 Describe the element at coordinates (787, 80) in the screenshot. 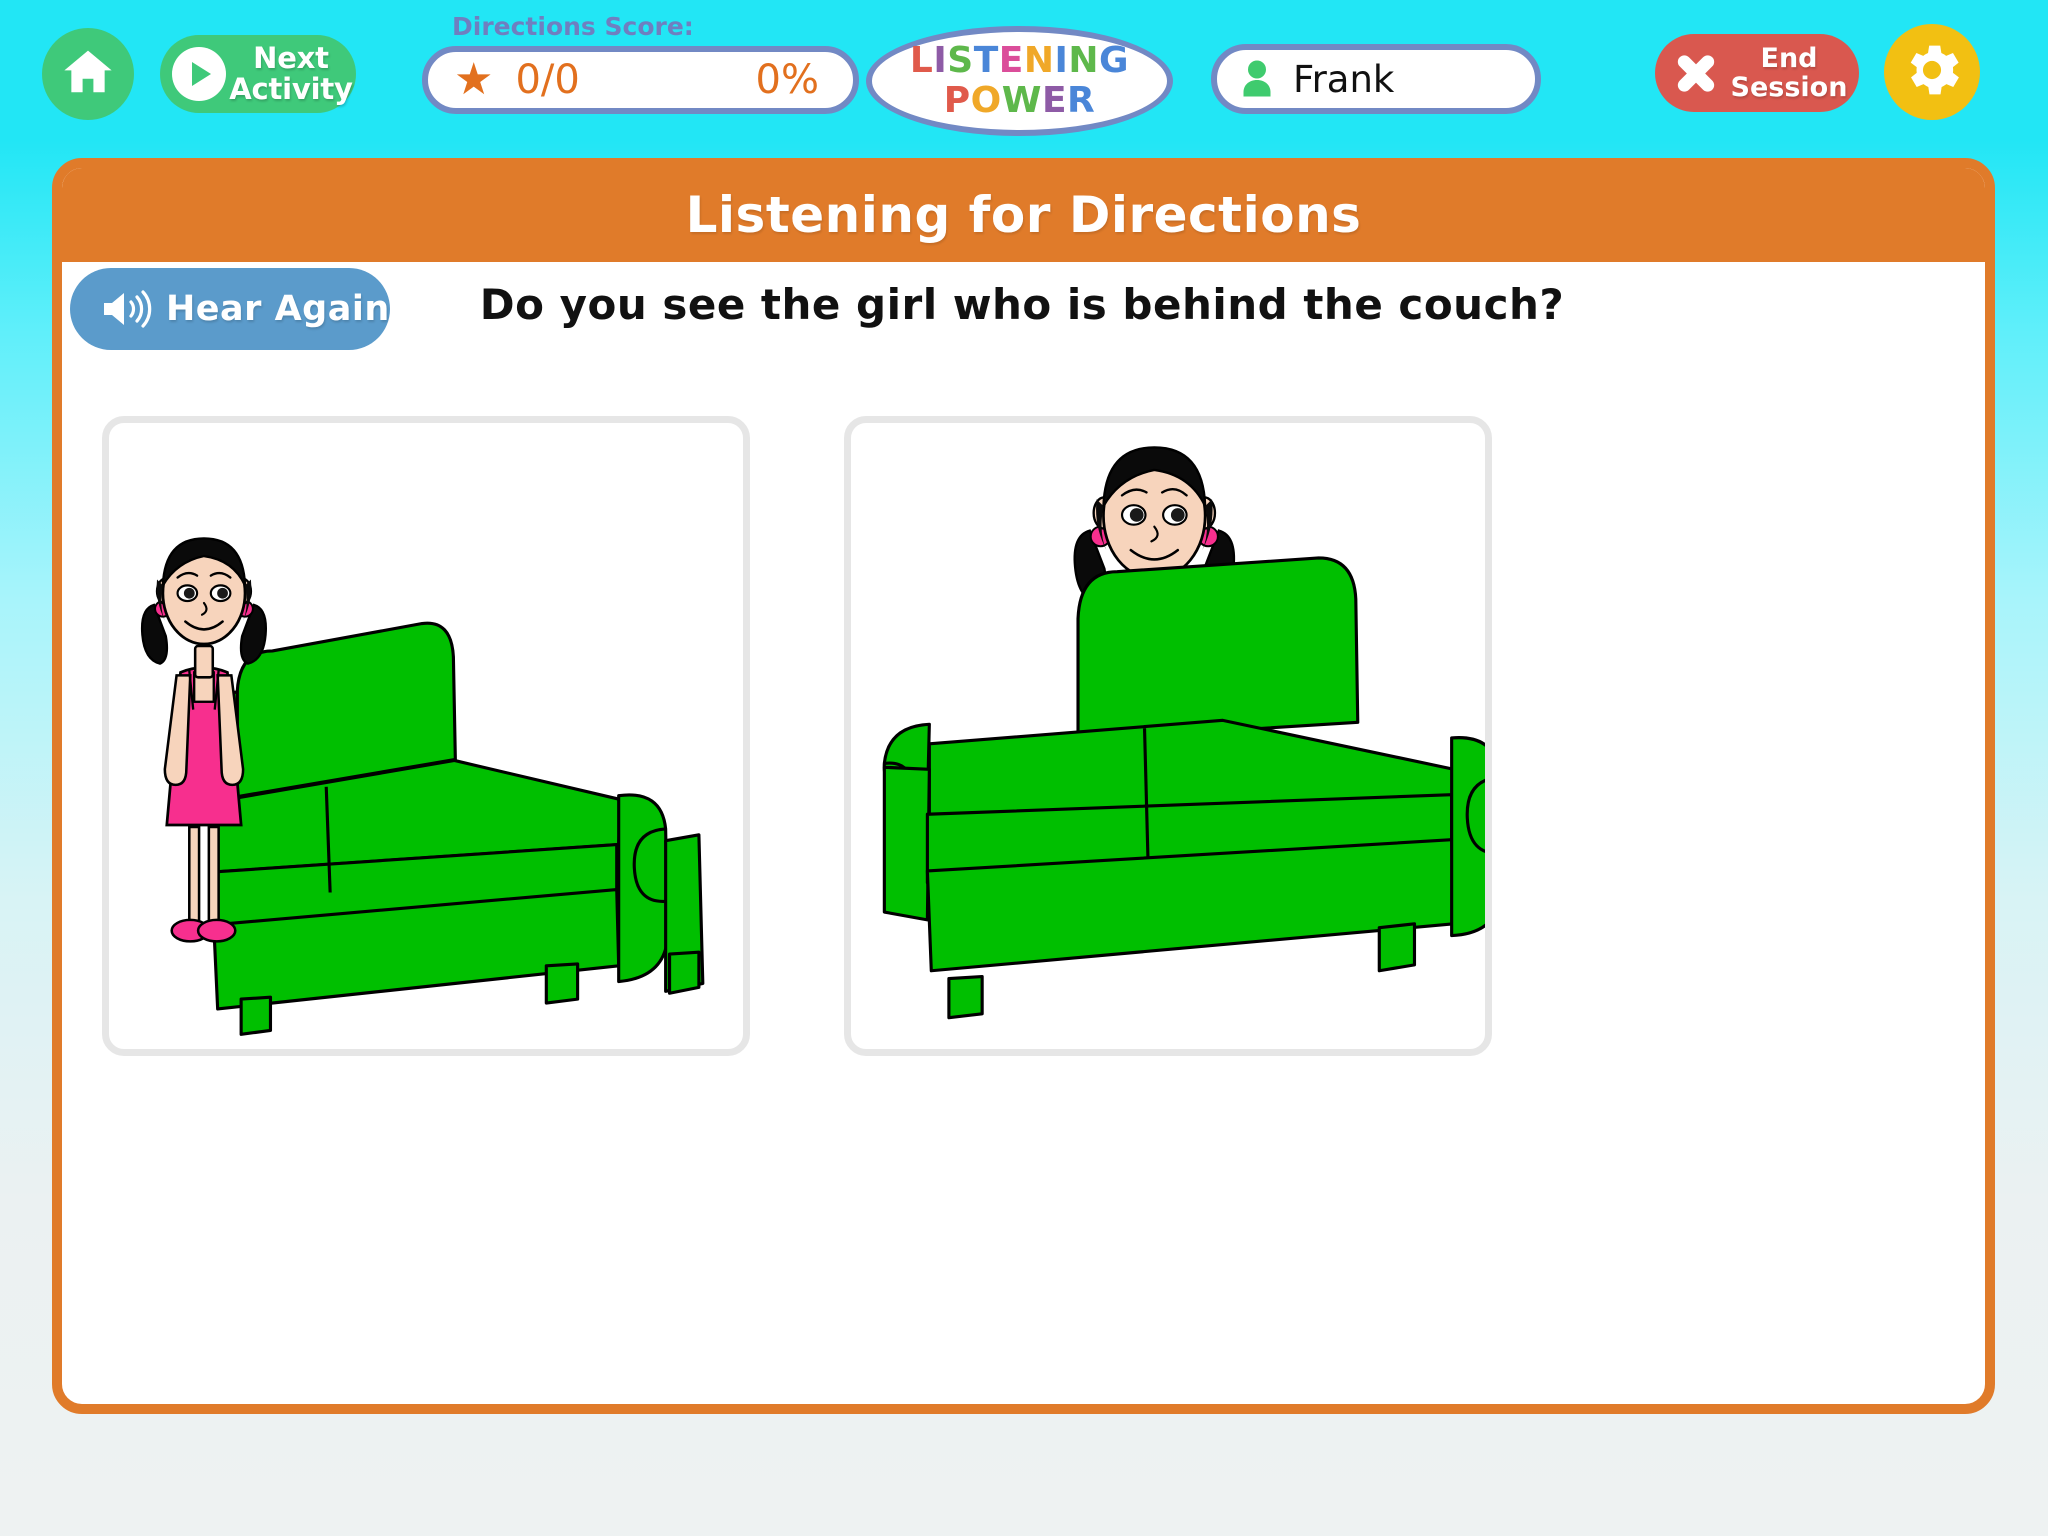

I see `score-percent: 0%` at that location.